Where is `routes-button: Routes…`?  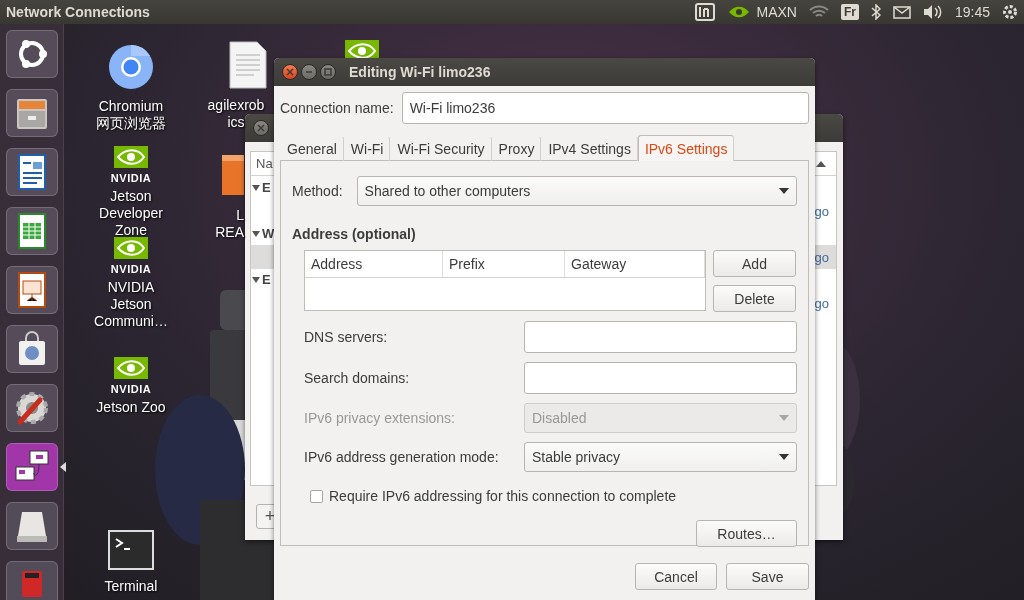
routes-button: Routes… is located at coordinates (746, 533).